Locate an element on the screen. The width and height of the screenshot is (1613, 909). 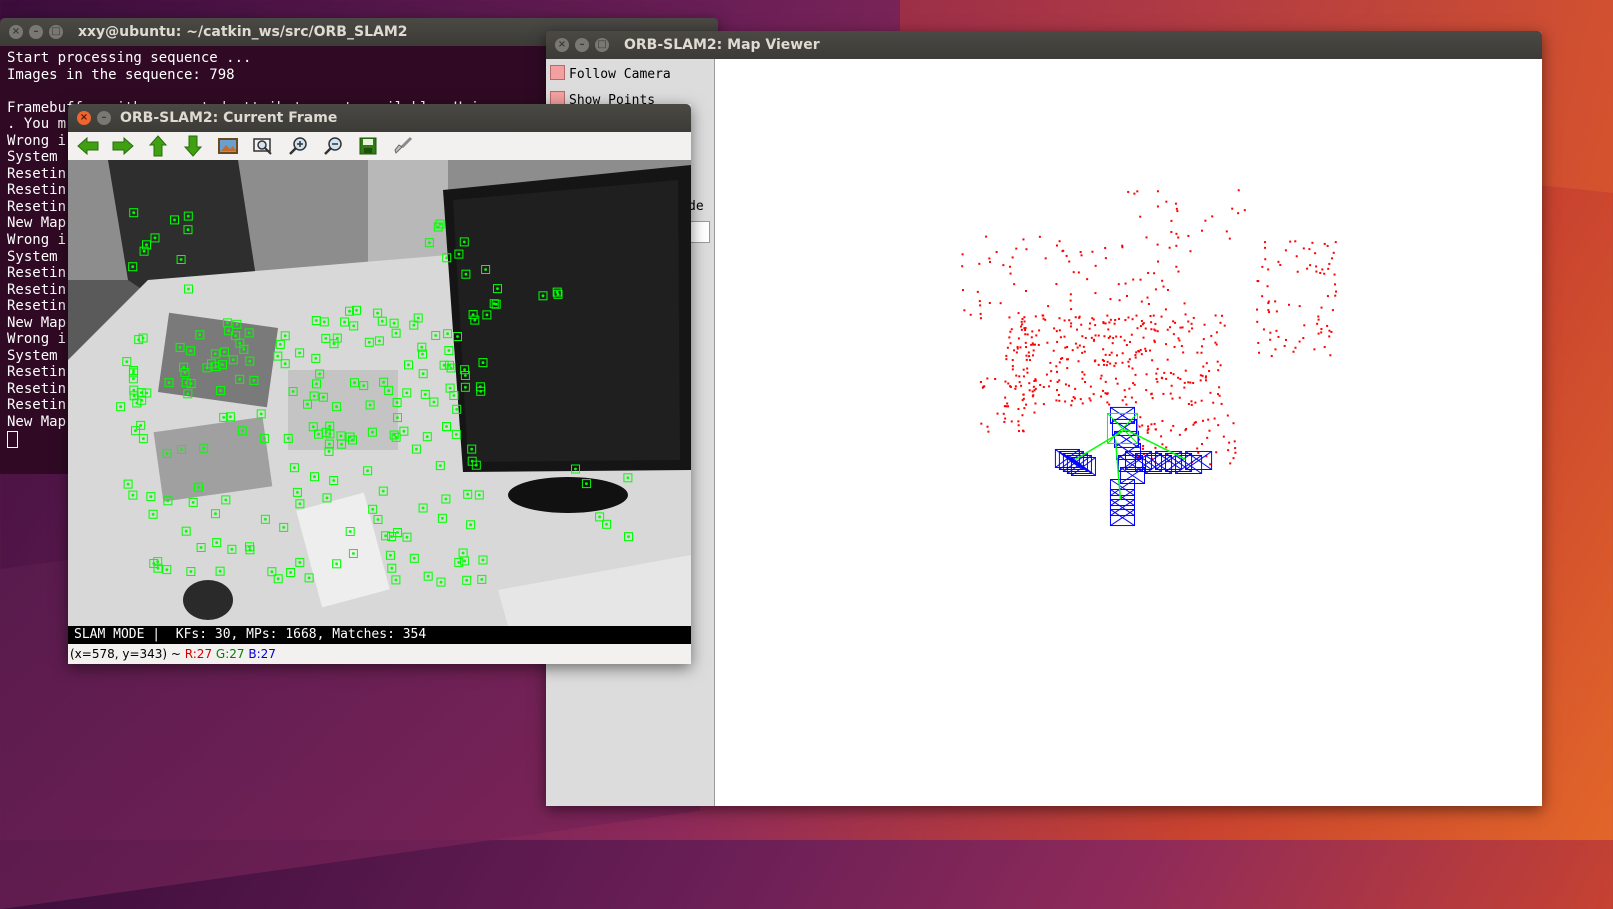
map-viewer-titlebar: × – □ ORB-SLAM2: Map Viewer is located at coordinates (1044, 45).